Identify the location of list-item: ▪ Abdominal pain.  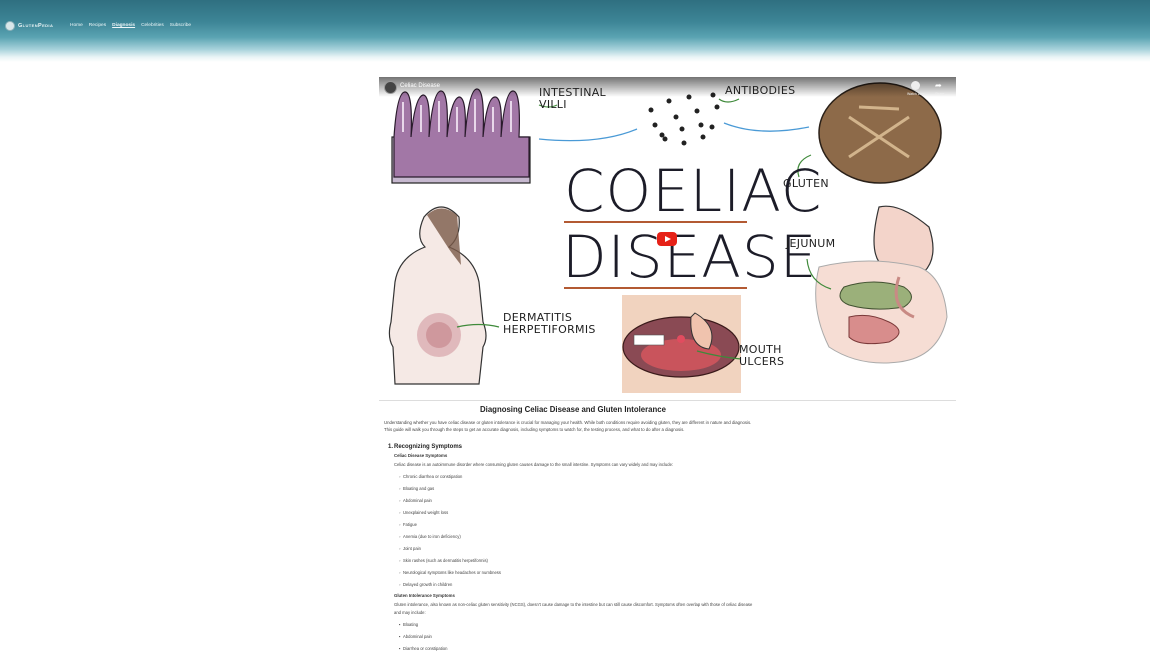
(415, 636).